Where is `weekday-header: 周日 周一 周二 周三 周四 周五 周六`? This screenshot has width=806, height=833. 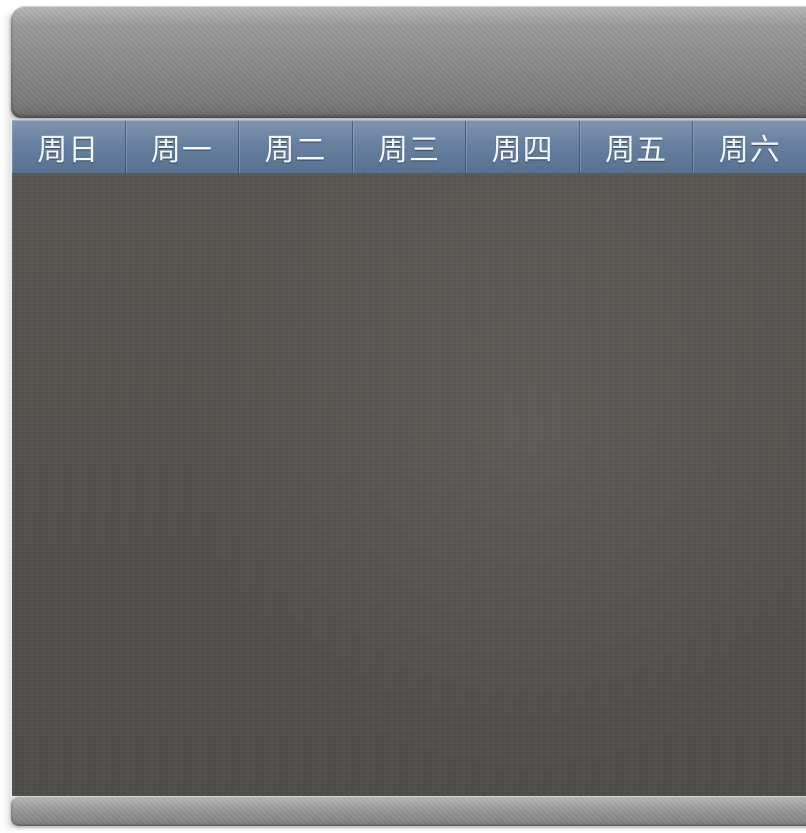 weekday-header: 周日 周一 周二 周三 周四 周五 周六 is located at coordinates (409, 147).